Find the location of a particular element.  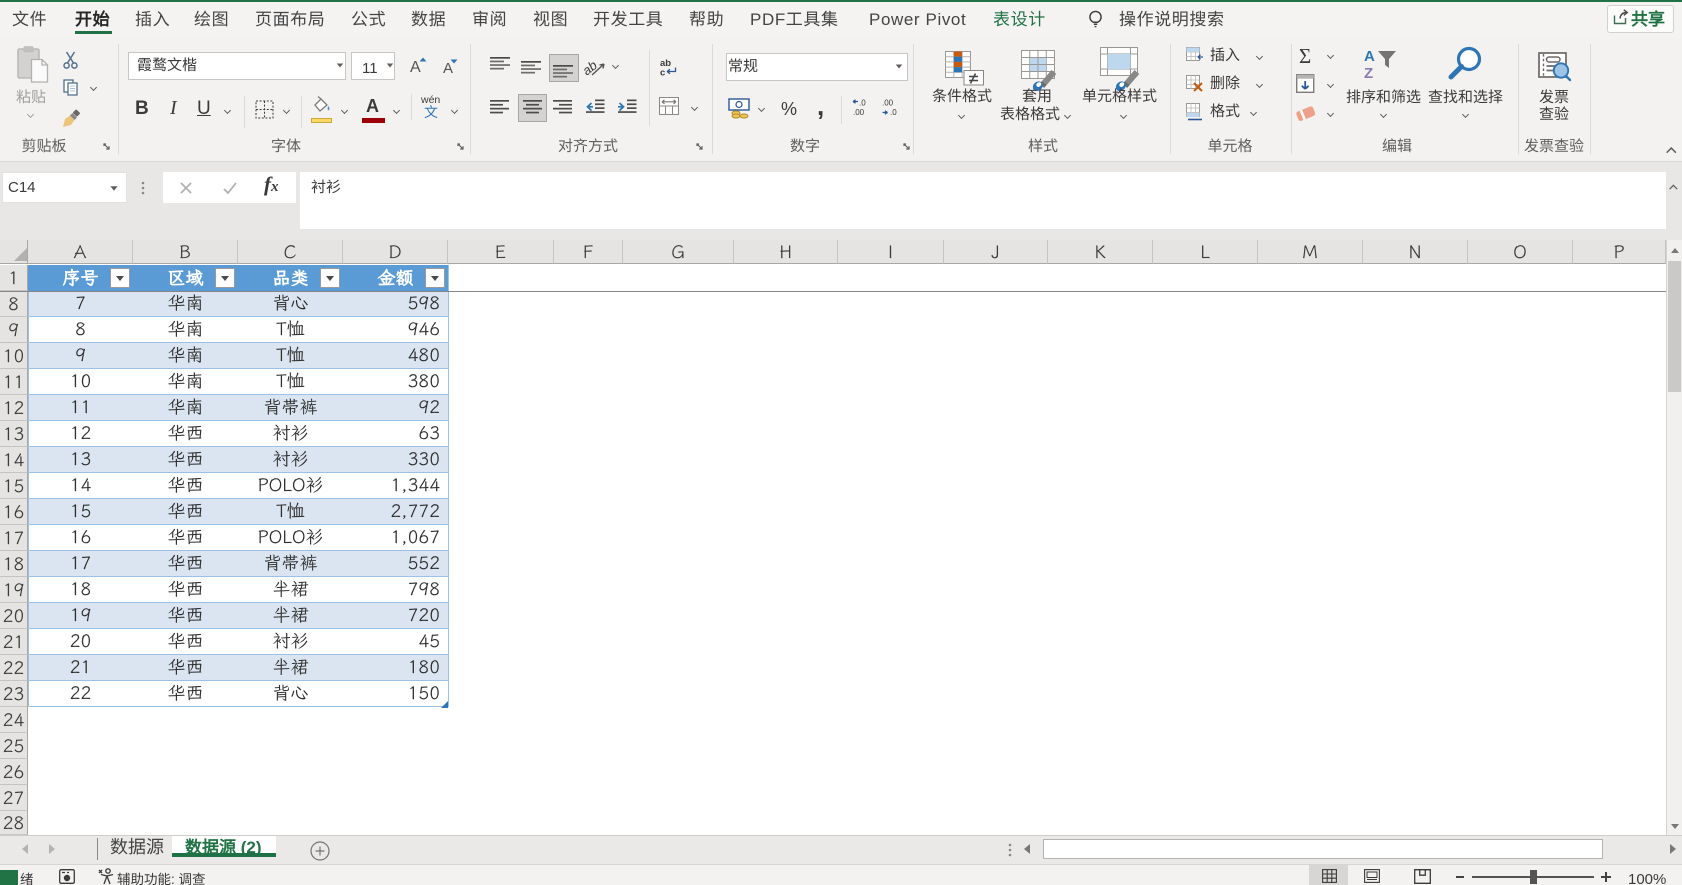

svg-text: .0 is located at coordinates (893, 112).